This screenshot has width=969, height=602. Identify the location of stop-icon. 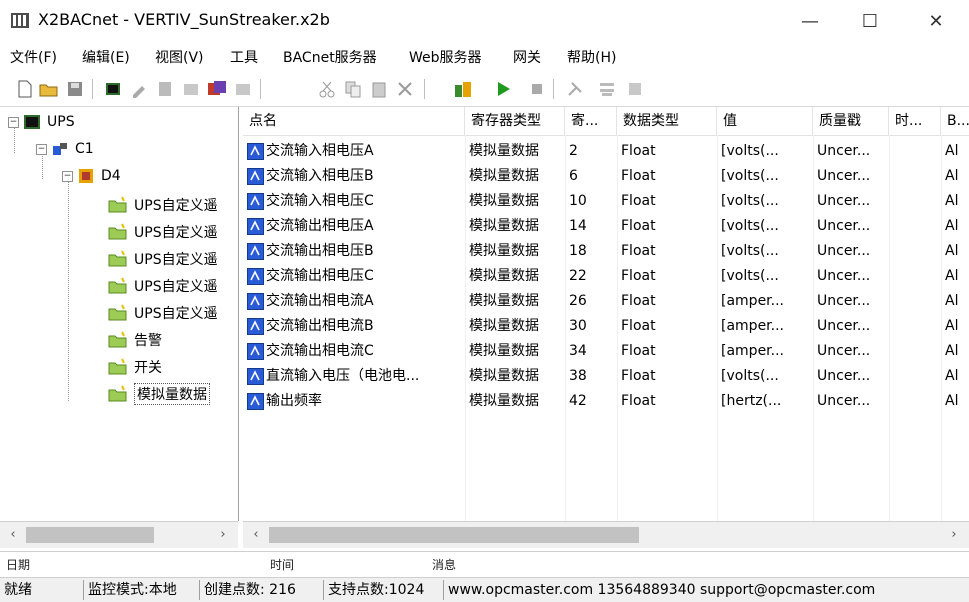
(537, 89).